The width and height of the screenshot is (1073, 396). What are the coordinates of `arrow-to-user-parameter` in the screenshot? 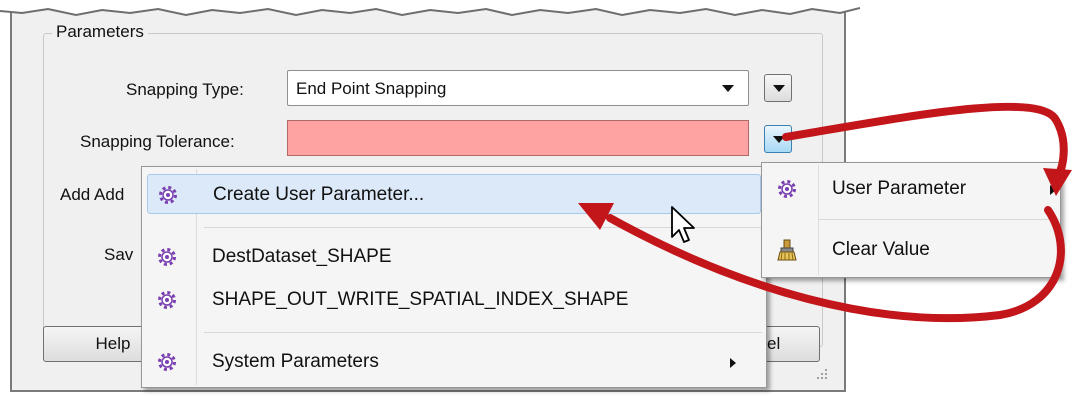 It's located at (925, 141).